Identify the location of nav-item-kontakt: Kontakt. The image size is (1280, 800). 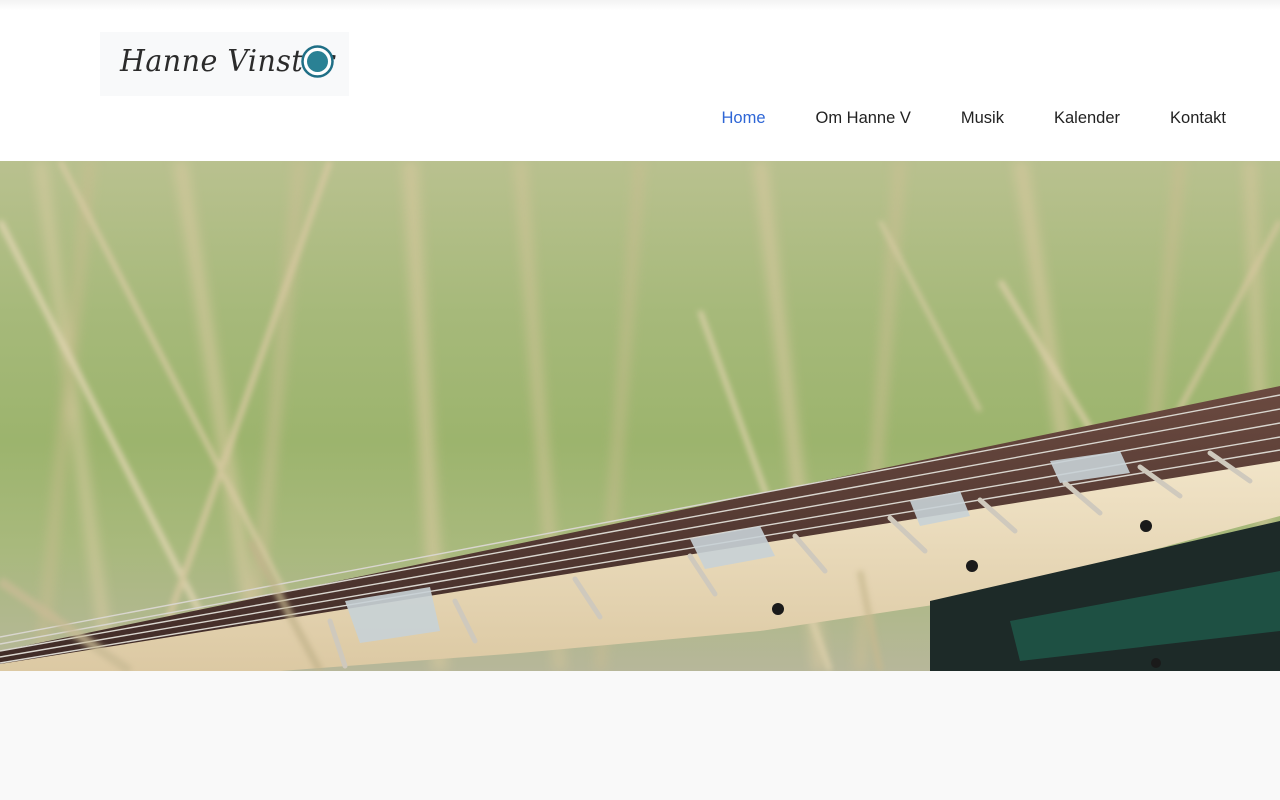
(1198, 118).